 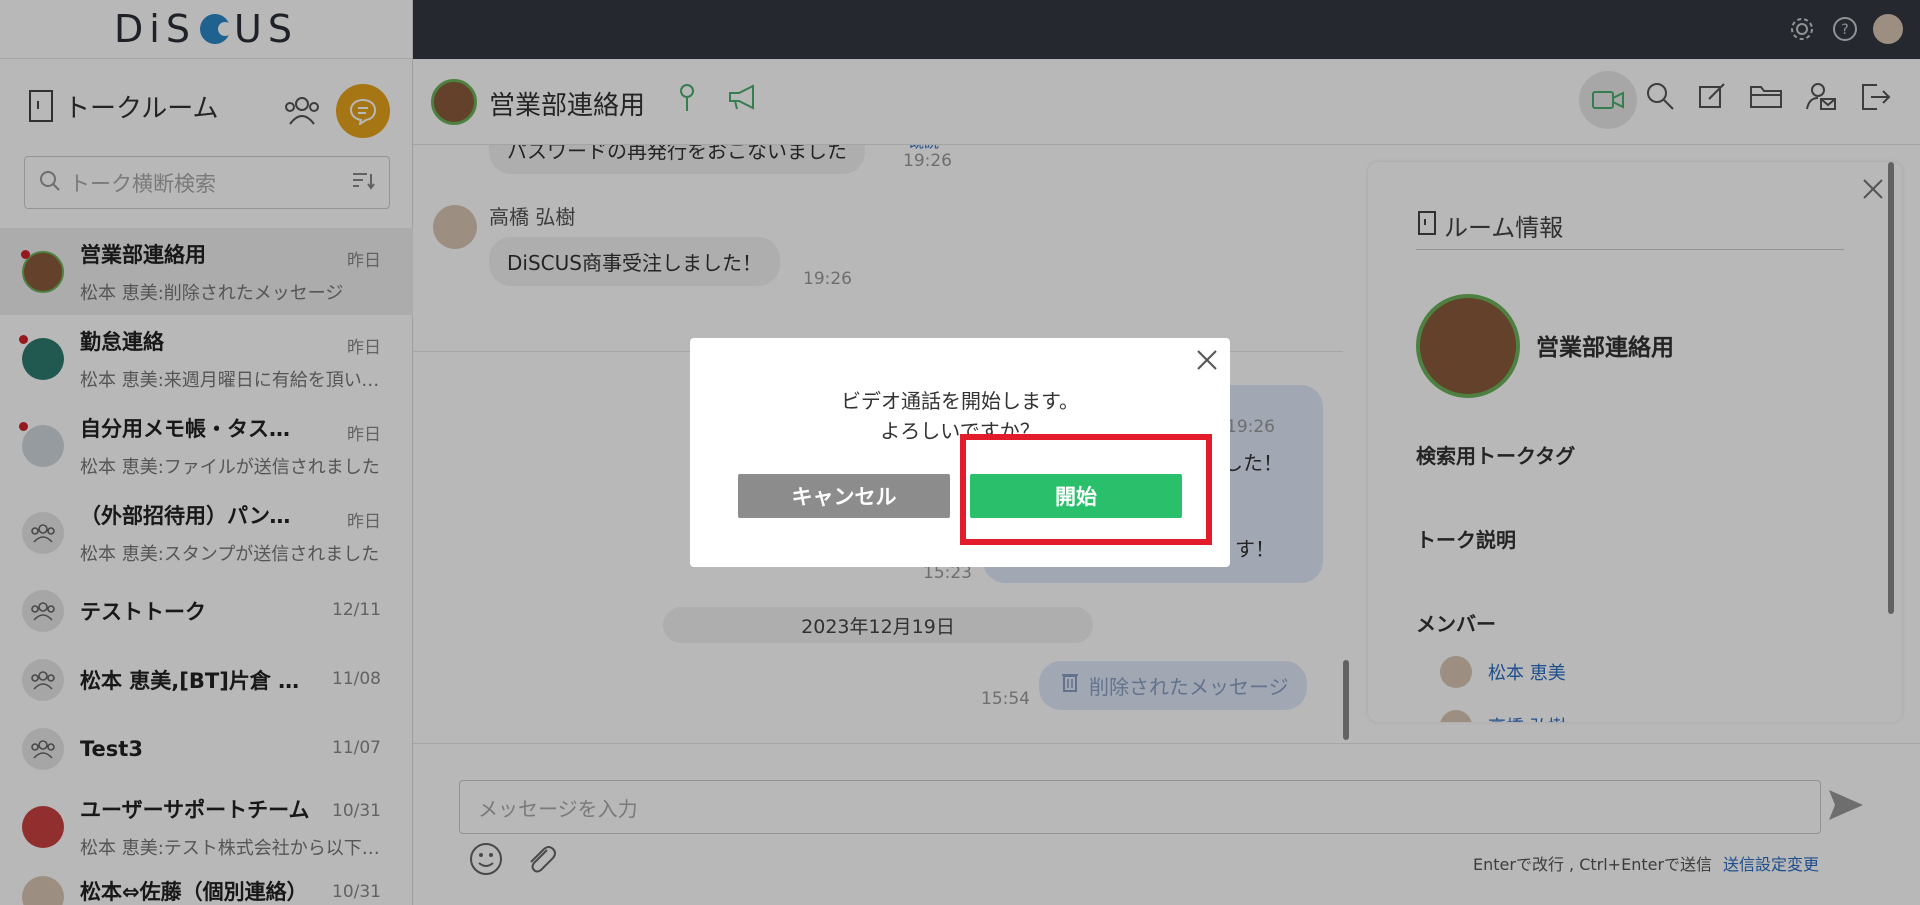 I want to click on dialog-line-1: ビデオ通話を開始します。, so click(x=960, y=401).